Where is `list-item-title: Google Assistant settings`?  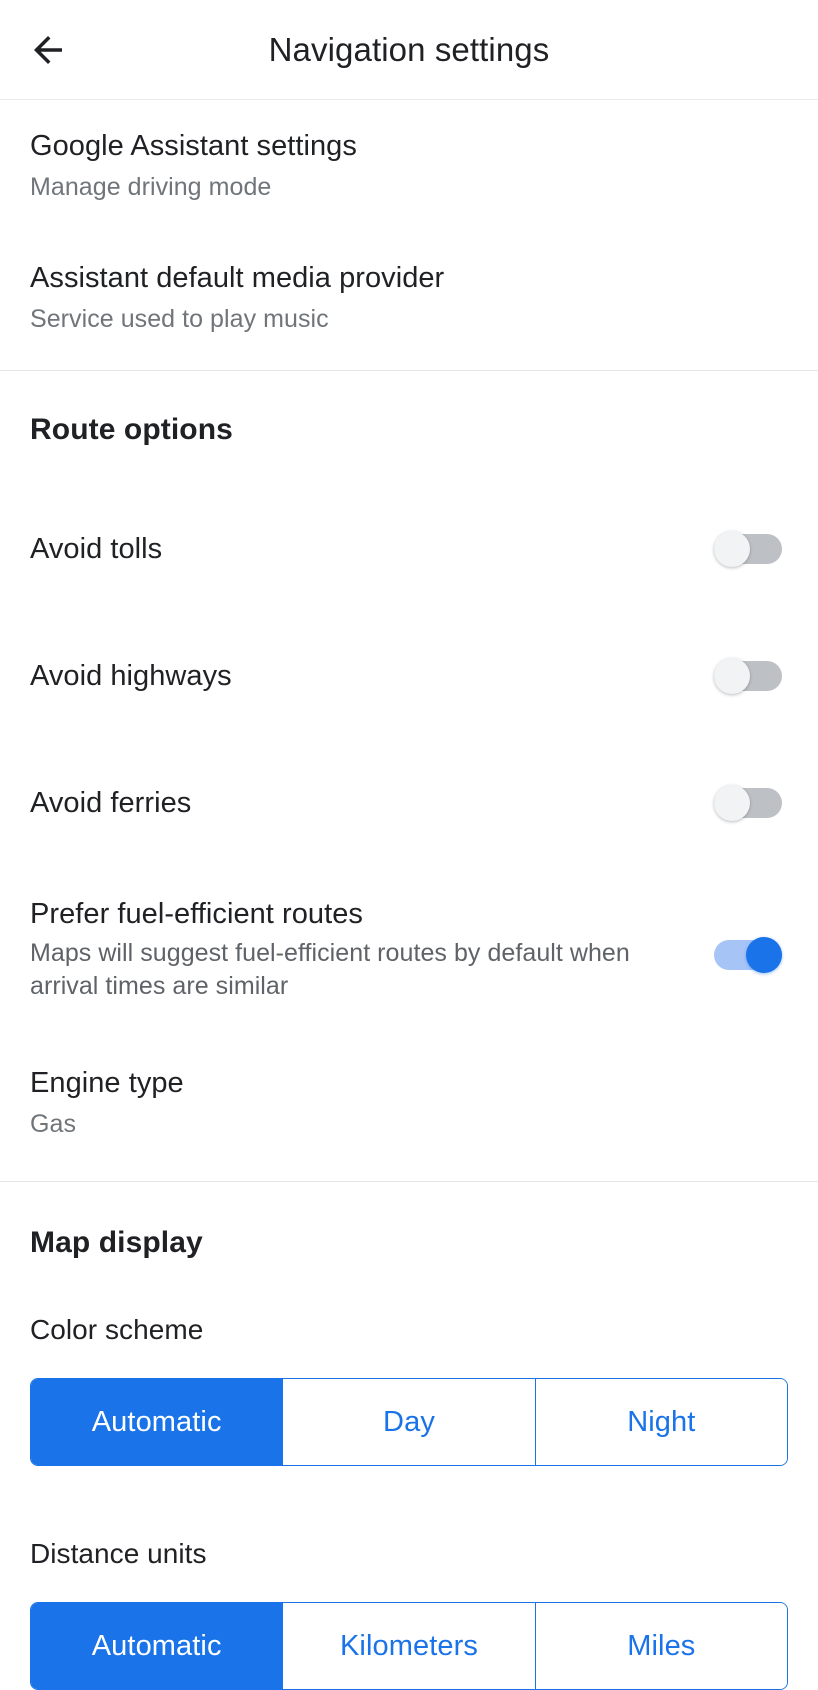
list-item-title: Google Assistant settings is located at coordinates (193, 146).